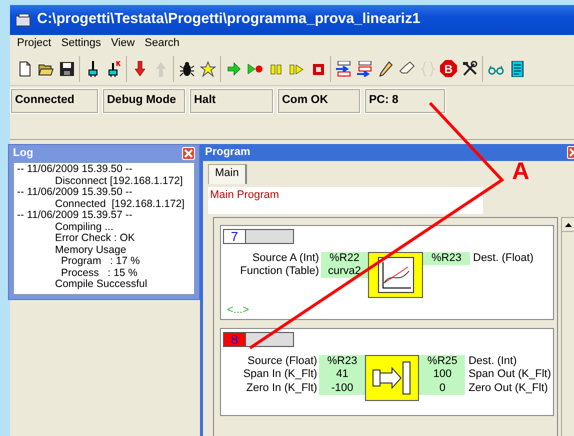  Describe the element at coordinates (280, 375) in the screenshot. I see `input-label: Span In (K_Flt)` at that location.